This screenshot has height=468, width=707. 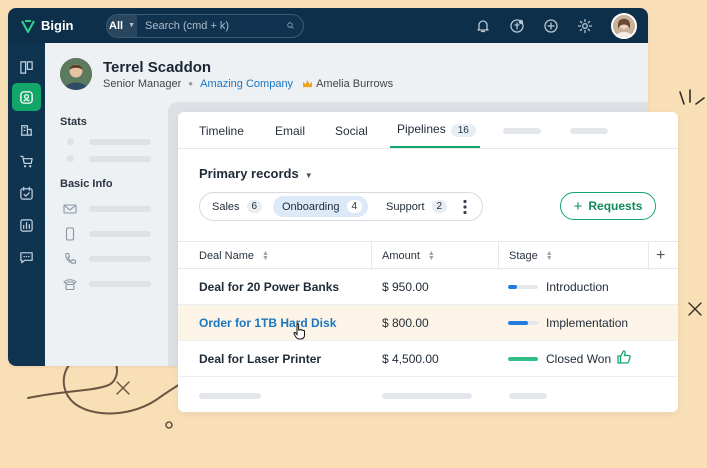 I want to click on contacts-icon, so click(x=26, y=97).